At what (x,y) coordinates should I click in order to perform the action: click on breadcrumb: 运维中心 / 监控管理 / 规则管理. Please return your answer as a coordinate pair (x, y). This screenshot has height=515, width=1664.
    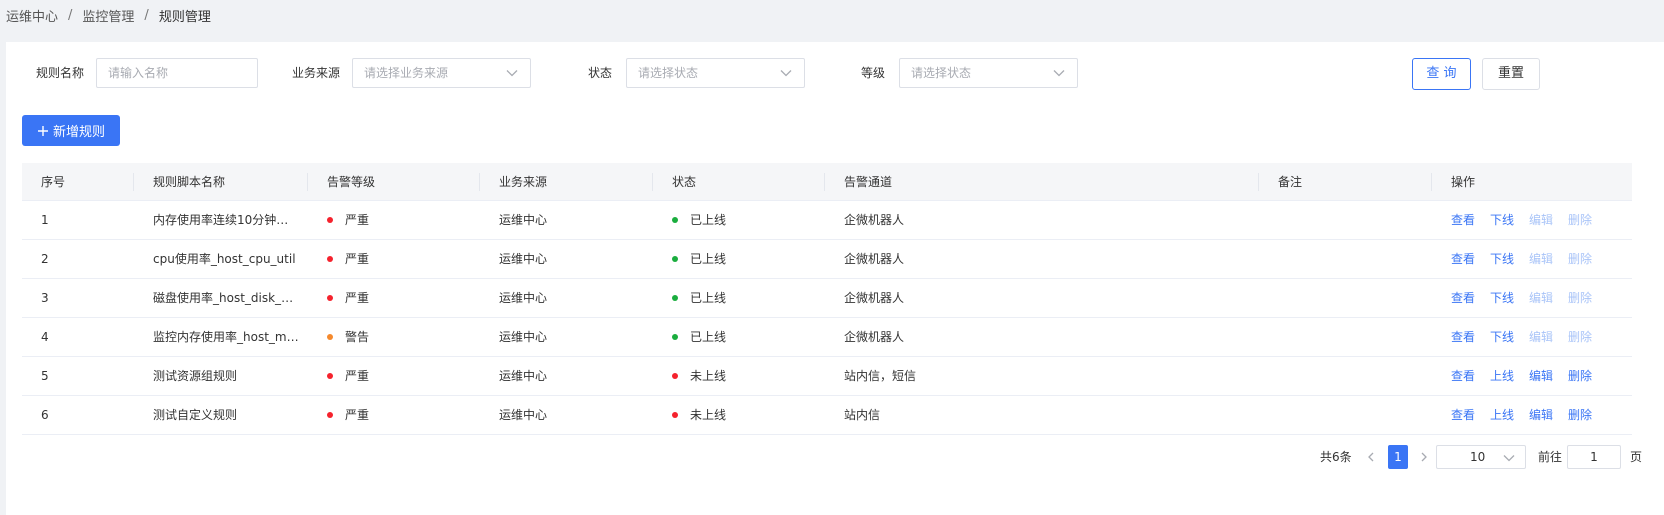
    Looking at the image, I should click on (108, 15).